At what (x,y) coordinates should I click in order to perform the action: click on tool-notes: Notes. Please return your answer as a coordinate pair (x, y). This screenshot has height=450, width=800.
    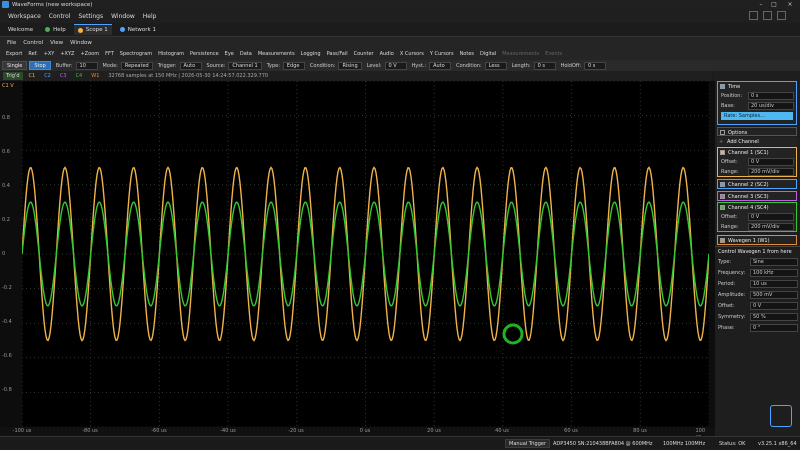
    Looking at the image, I should click on (467, 54).